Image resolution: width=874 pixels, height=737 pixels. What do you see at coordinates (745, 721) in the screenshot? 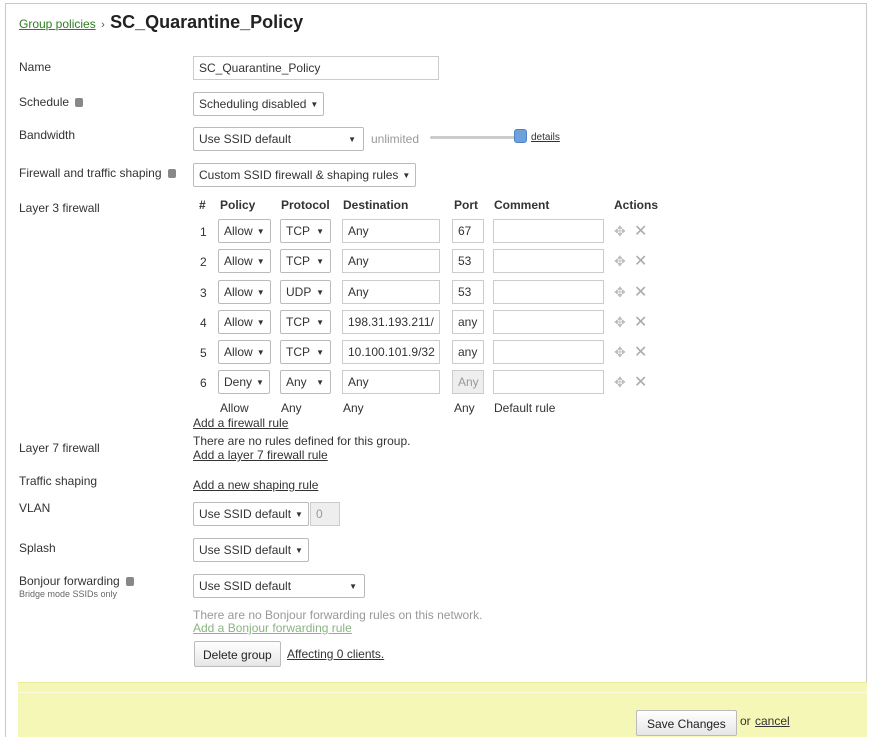
I see `or-text: or` at bounding box center [745, 721].